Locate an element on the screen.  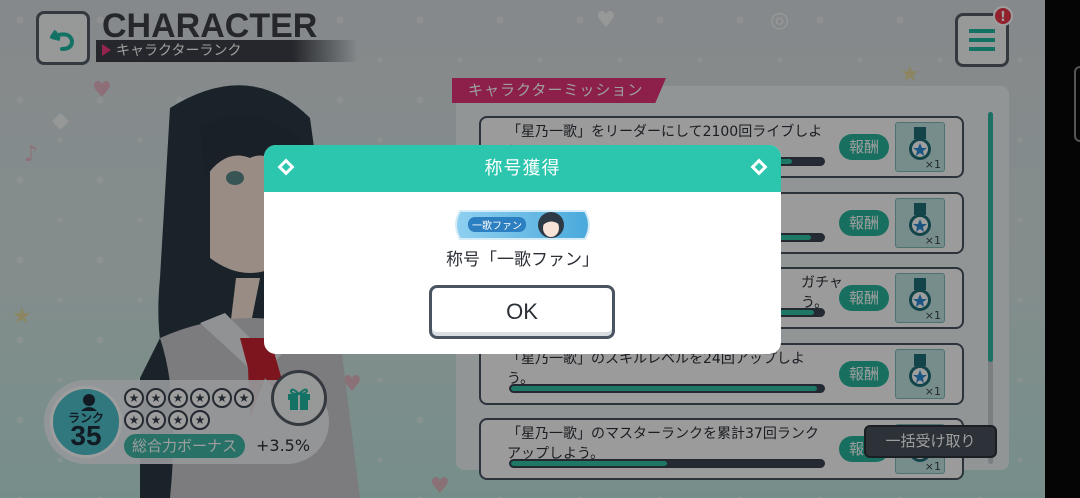
system-side-bar is located at coordinates (1062, 249).